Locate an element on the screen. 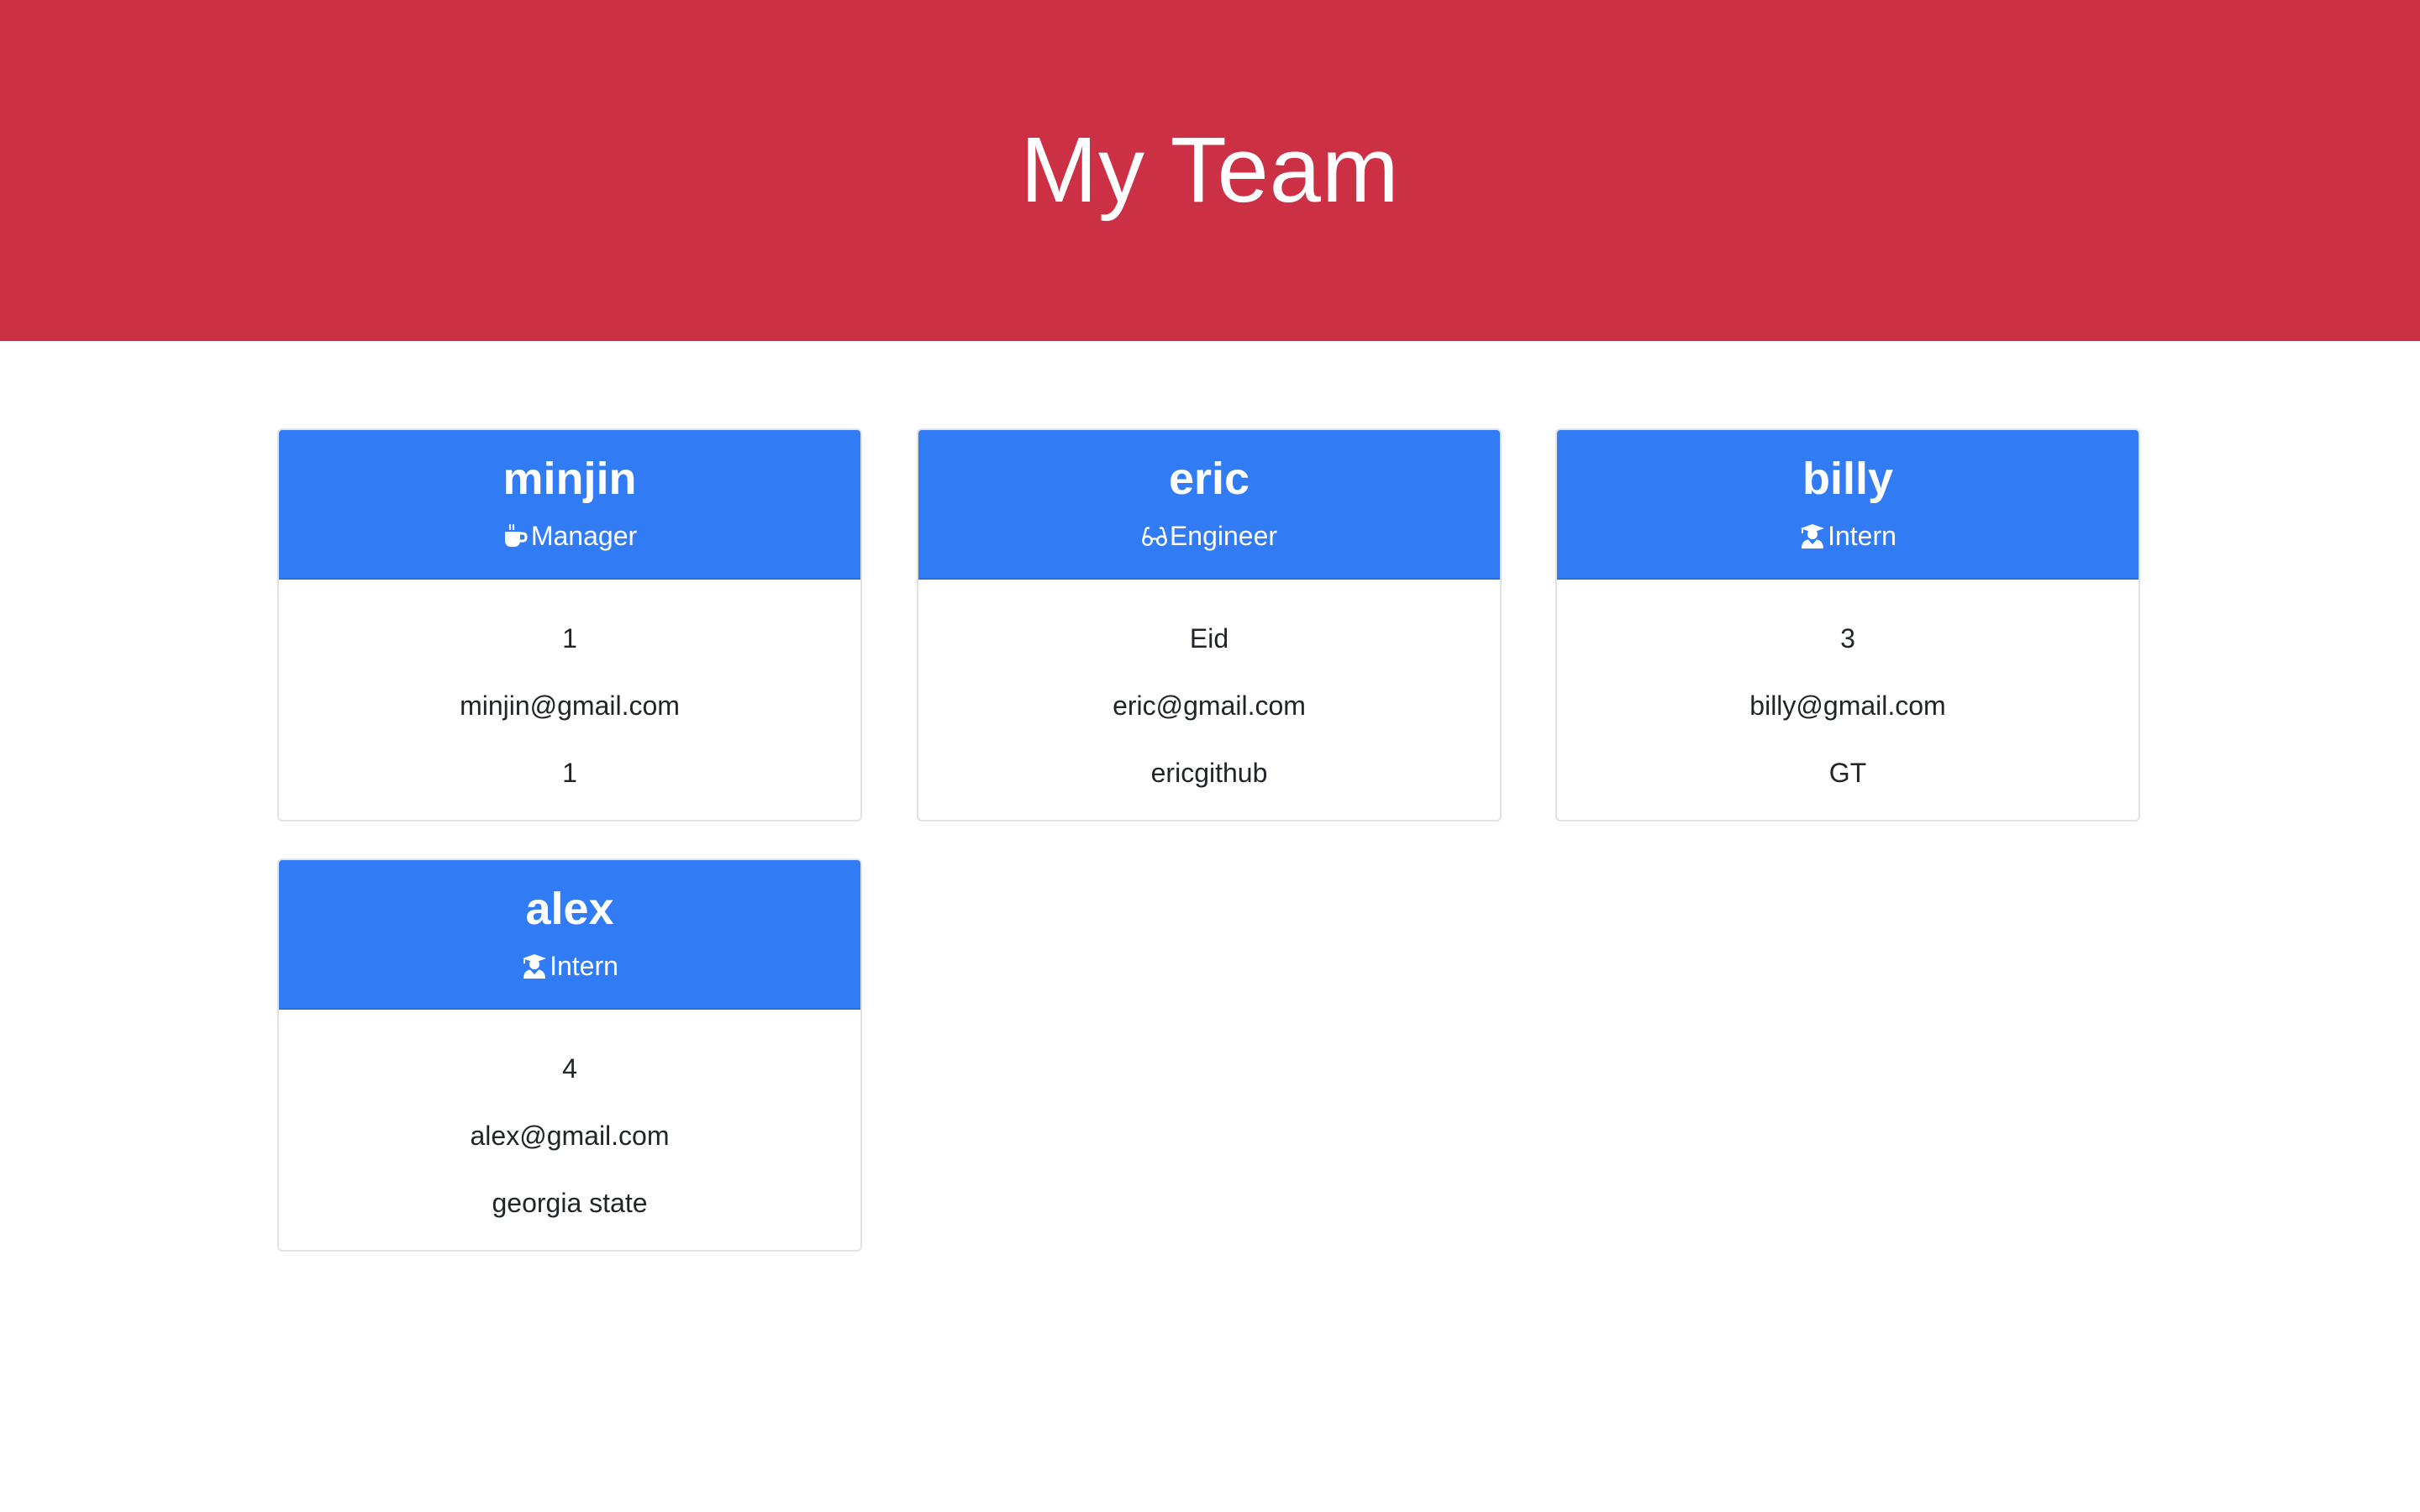 Image resolution: width=2420 pixels, height=1512 pixels. card-body: Eid eric@gmail.com ericgithub is located at coordinates (1209, 705).